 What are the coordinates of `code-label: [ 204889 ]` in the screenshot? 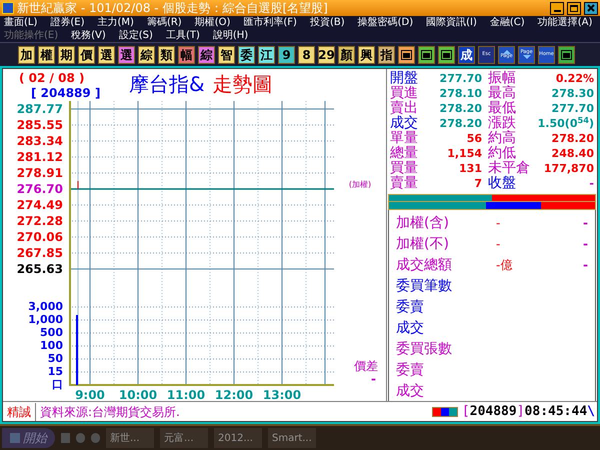 It's located at (66, 93).